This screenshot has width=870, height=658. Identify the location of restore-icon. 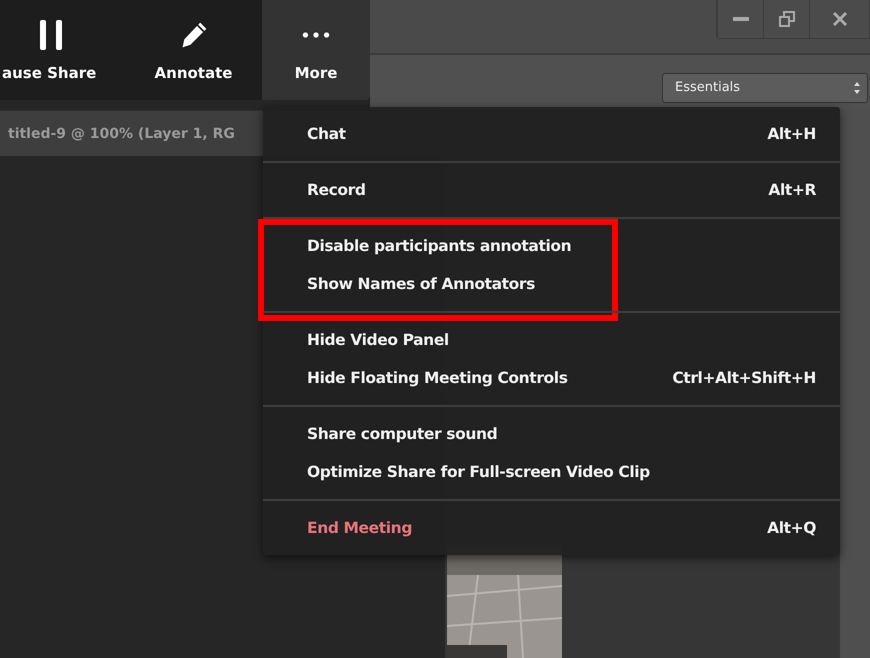
(786, 19).